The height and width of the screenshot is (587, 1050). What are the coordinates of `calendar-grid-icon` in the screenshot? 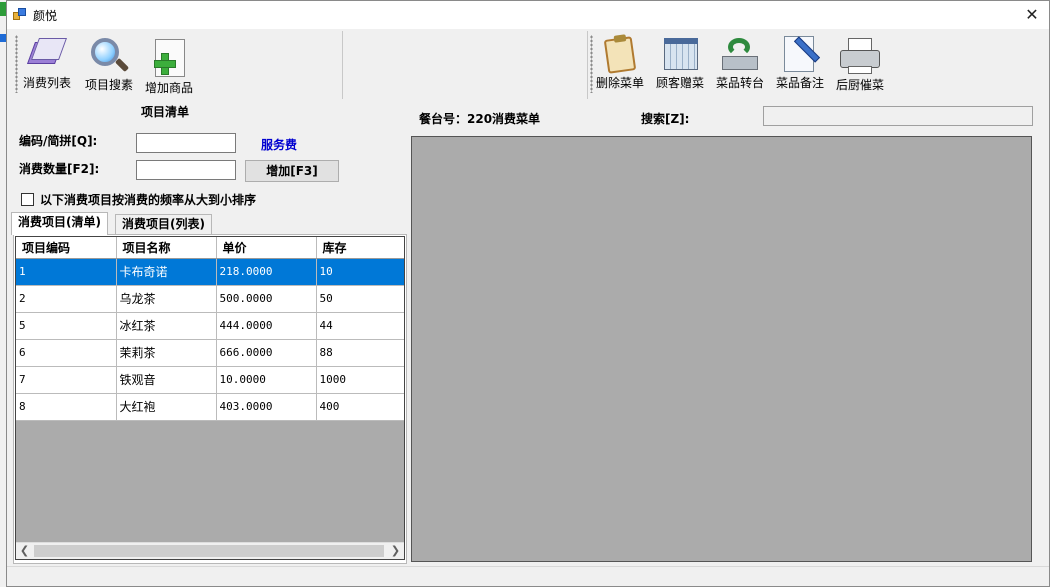 It's located at (680, 54).